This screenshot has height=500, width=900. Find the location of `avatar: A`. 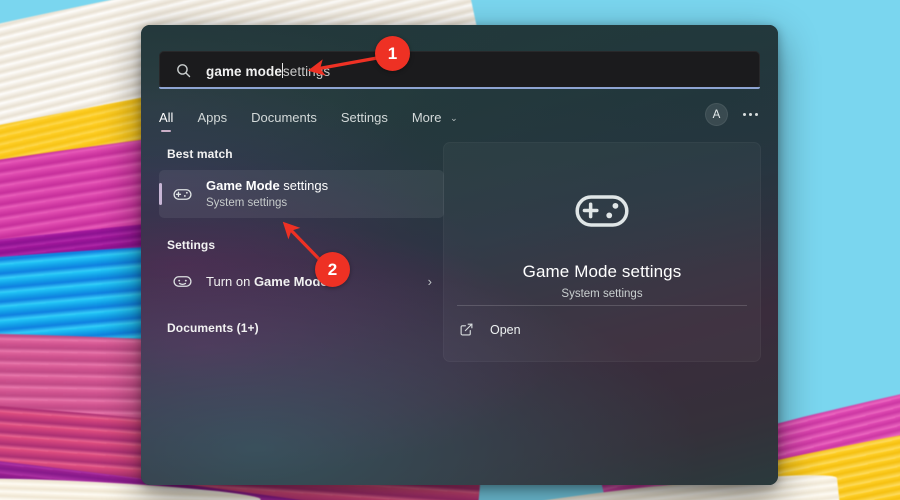

avatar: A is located at coordinates (716, 114).